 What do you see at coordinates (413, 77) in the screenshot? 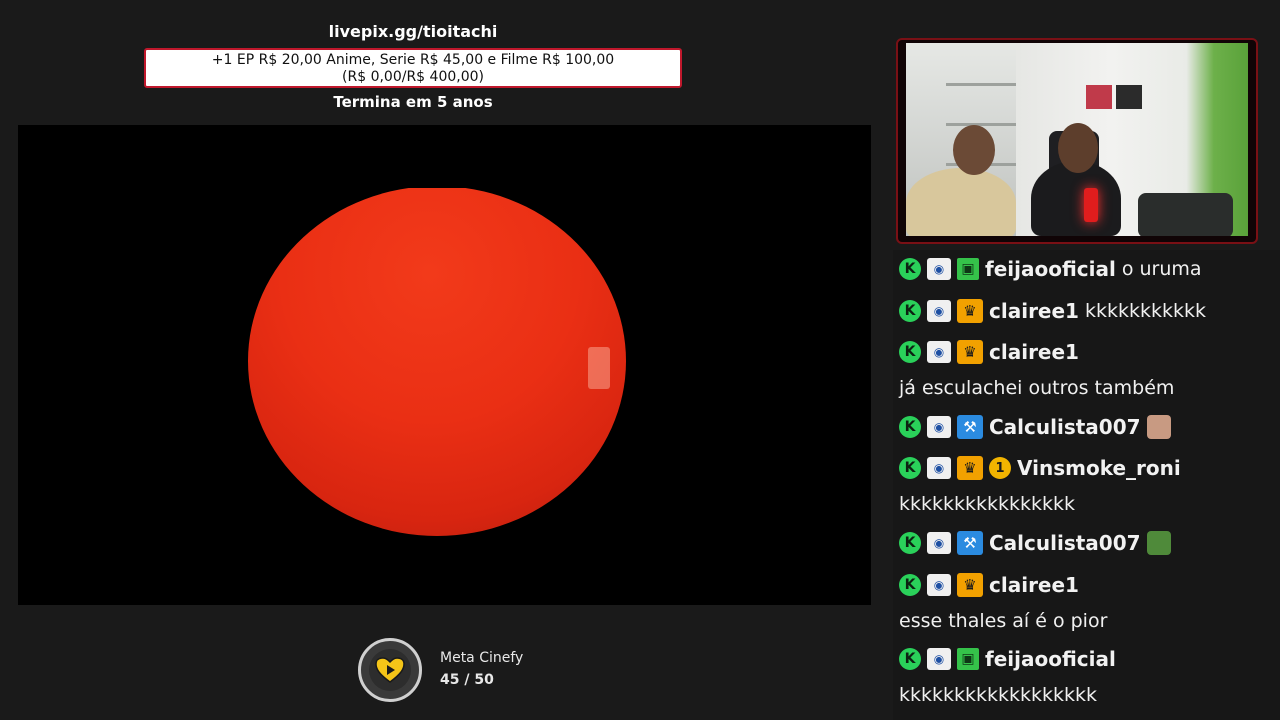
I see `donation-offer-line2: (R$ 0,00/R$ 400,00)` at bounding box center [413, 77].